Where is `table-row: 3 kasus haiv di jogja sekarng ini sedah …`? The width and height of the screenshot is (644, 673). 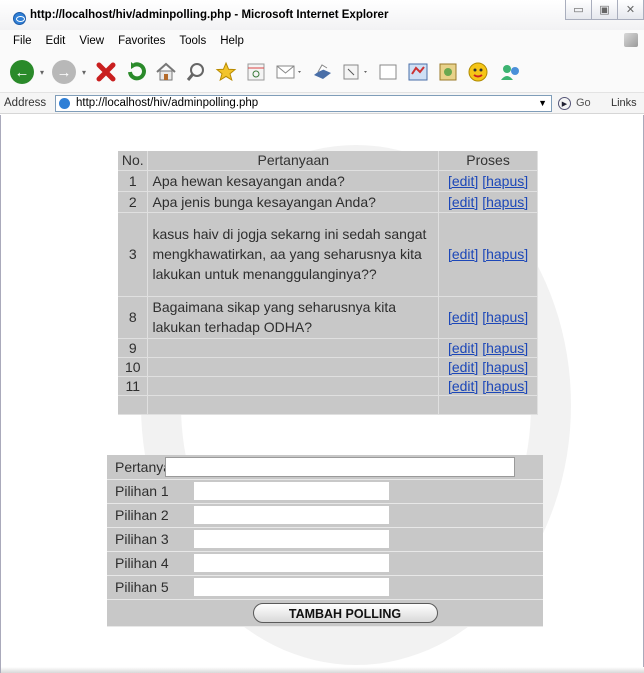
table-row: 3 kasus haiv di jogja sekarng ini sedah … is located at coordinates (328, 254).